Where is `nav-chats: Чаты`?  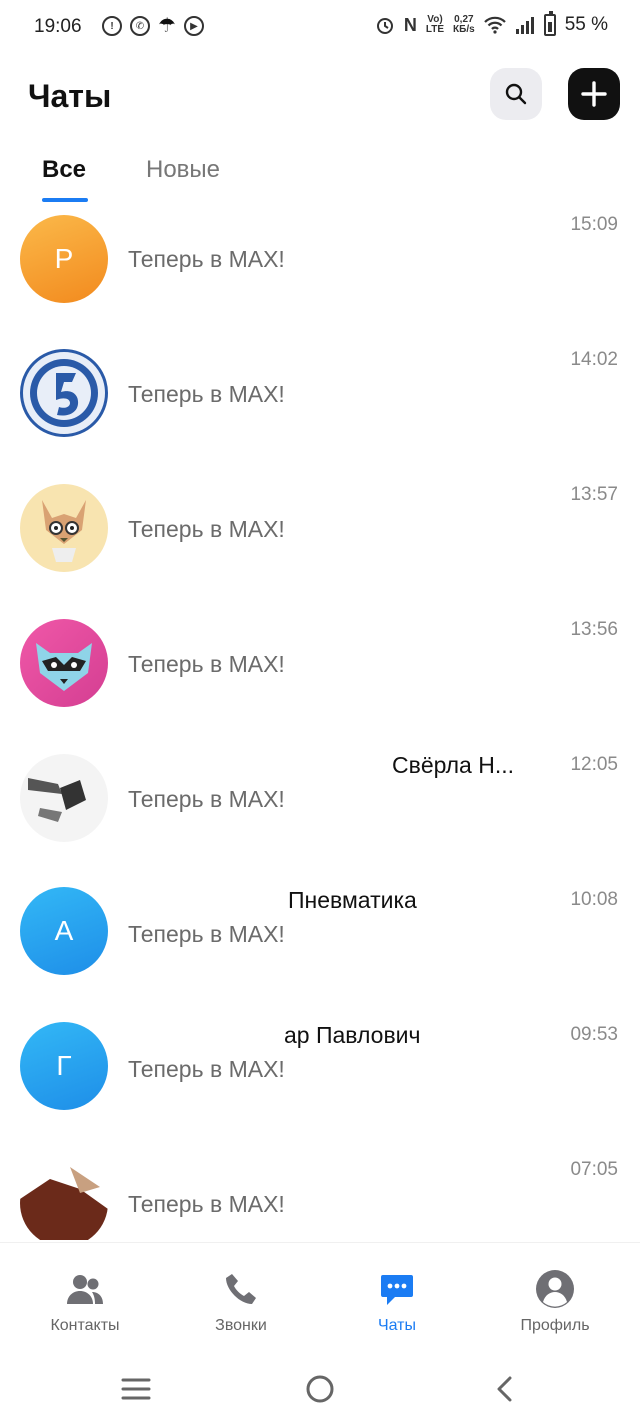 nav-chats: Чаты is located at coordinates (397, 1302).